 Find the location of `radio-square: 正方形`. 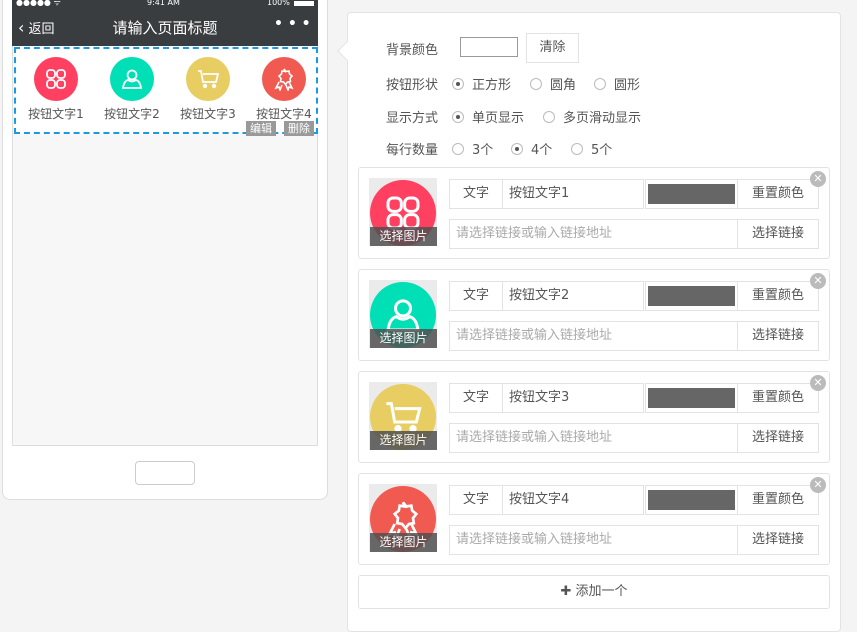

radio-square: 正方形 is located at coordinates (481, 83).